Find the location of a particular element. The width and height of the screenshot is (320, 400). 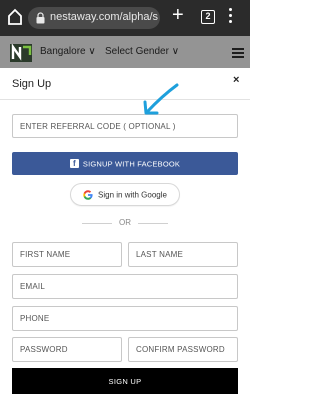

or-line-left is located at coordinates (97, 223).